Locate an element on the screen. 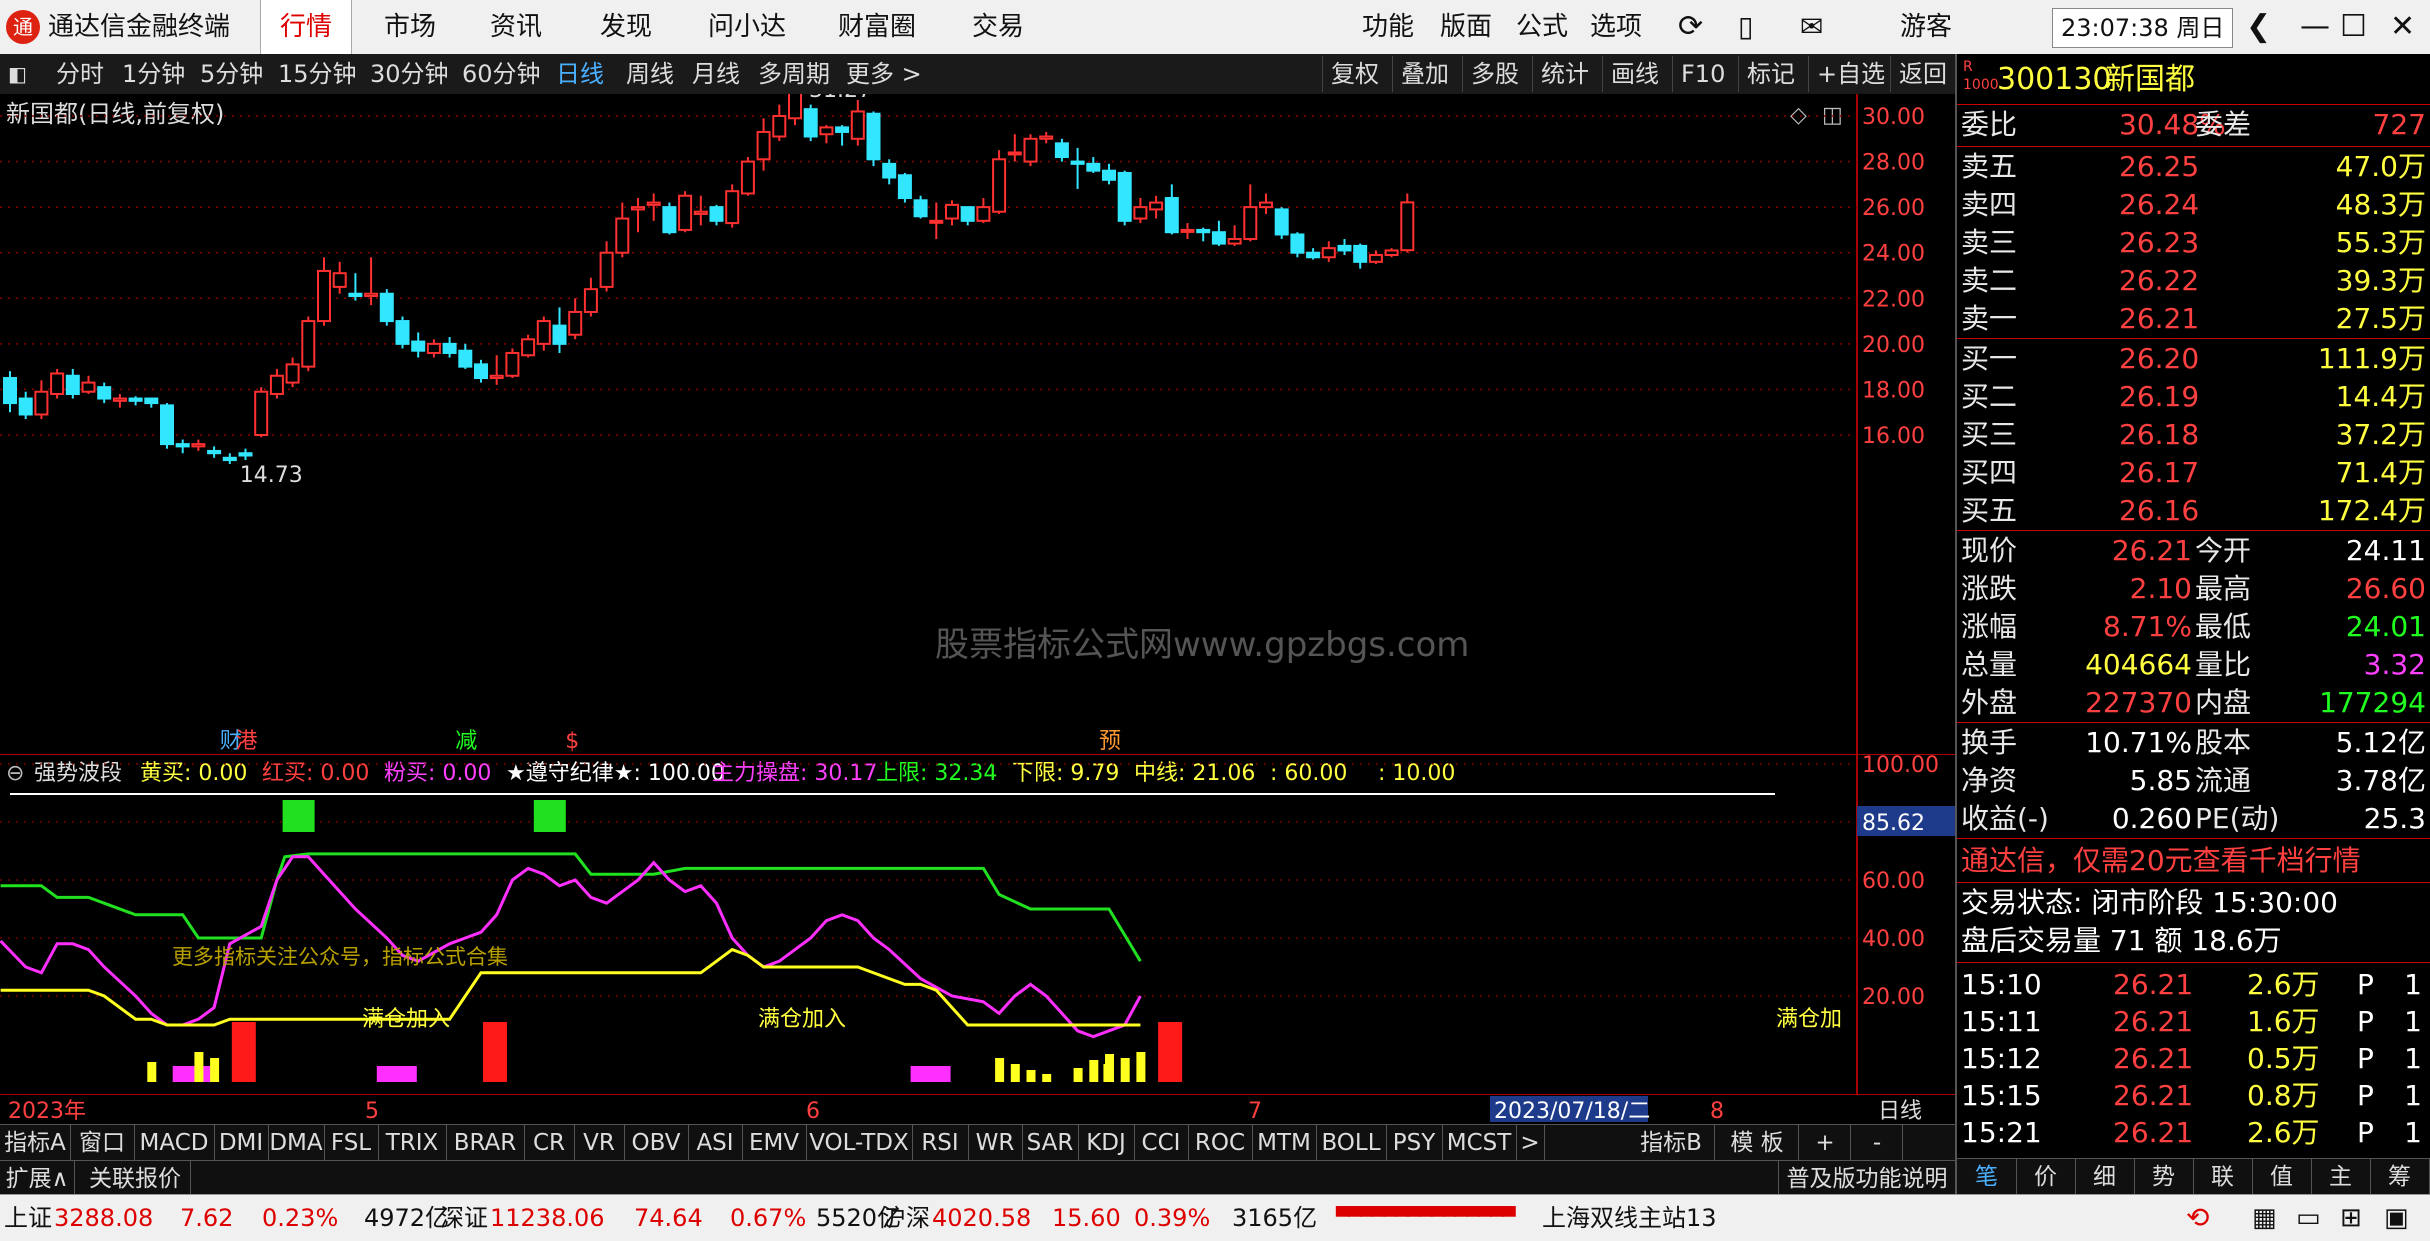 Image resolution: width=2430 pixels, height=1241 pixels. indicator-tab: OBV is located at coordinates (656, 1143).